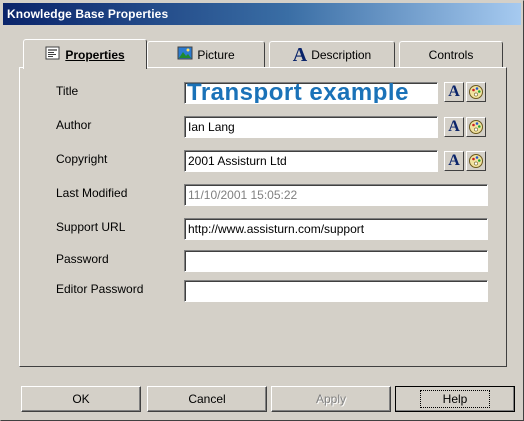 Image resolution: width=524 pixels, height=421 pixels. What do you see at coordinates (53, 54) in the screenshot?
I see `properties-icon` at bounding box center [53, 54].